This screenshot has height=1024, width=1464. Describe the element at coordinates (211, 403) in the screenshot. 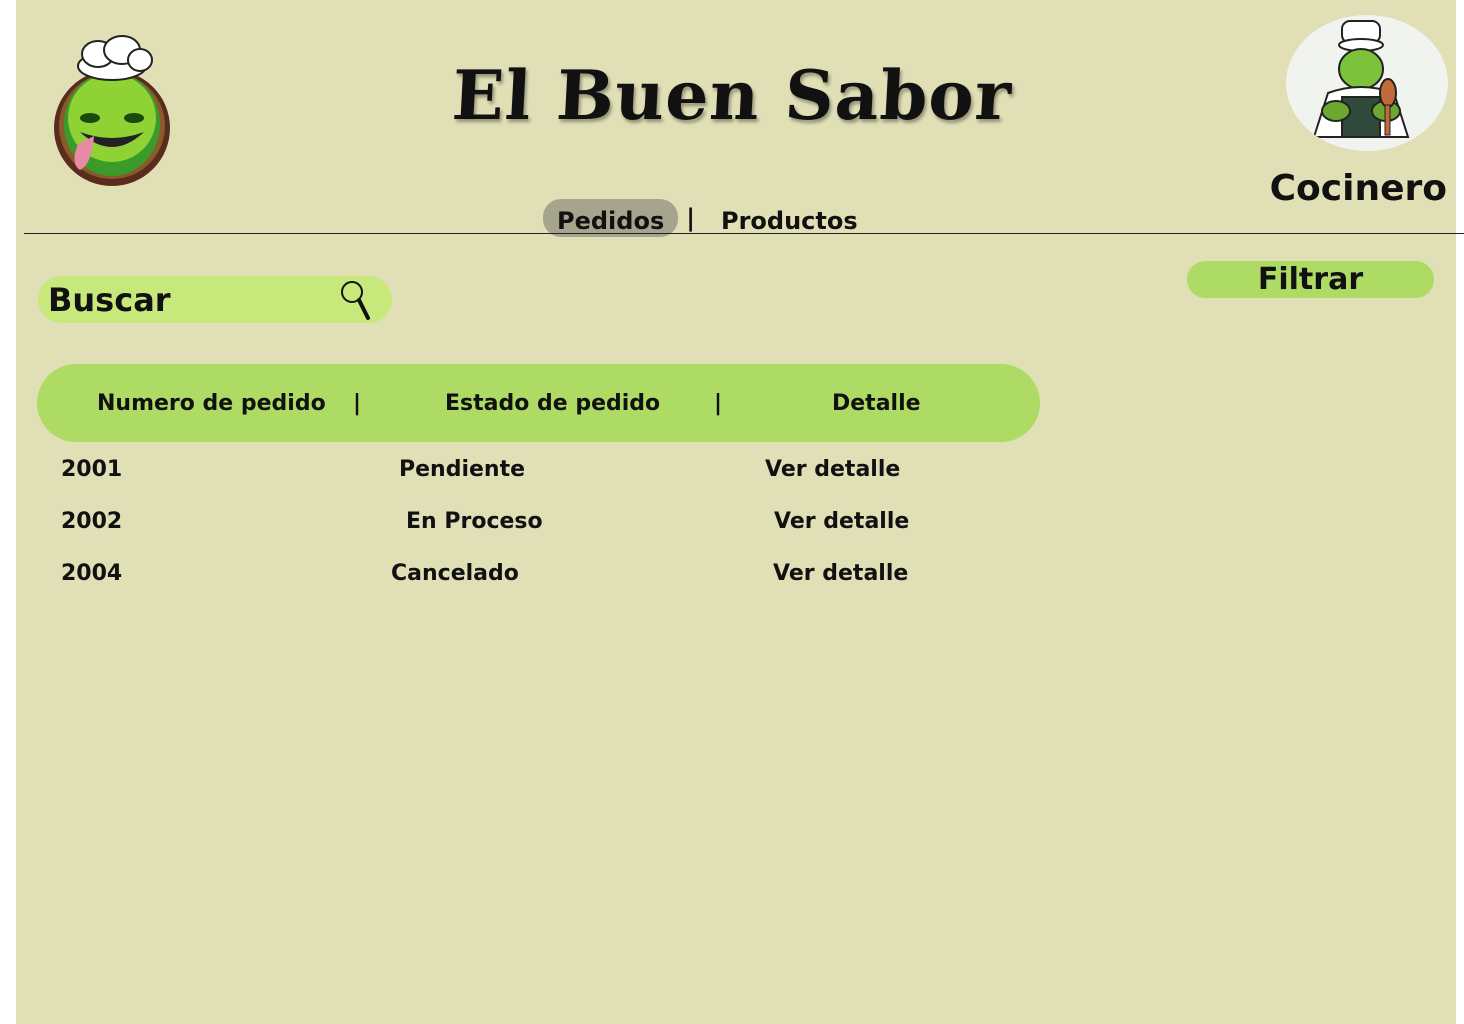

I see `header-numero: Numero de pedido` at that location.